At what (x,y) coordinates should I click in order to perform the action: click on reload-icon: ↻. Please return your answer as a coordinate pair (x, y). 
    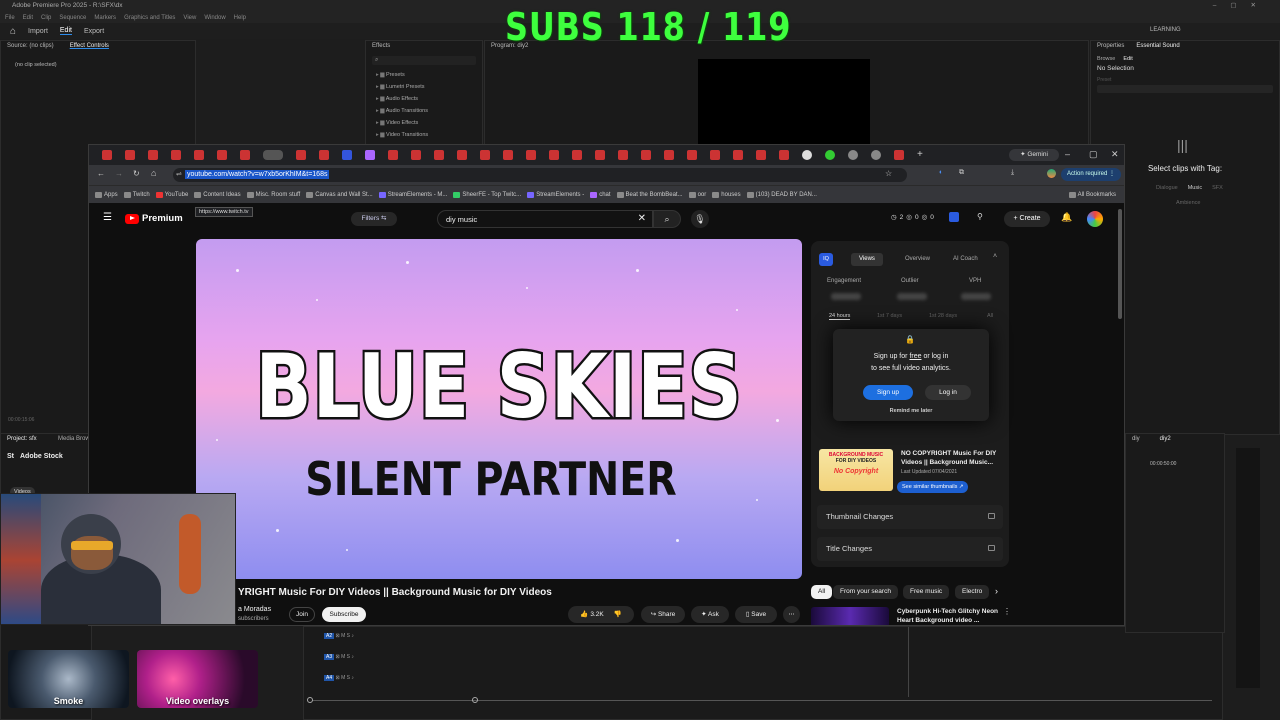
    Looking at the image, I should click on (136, 173).